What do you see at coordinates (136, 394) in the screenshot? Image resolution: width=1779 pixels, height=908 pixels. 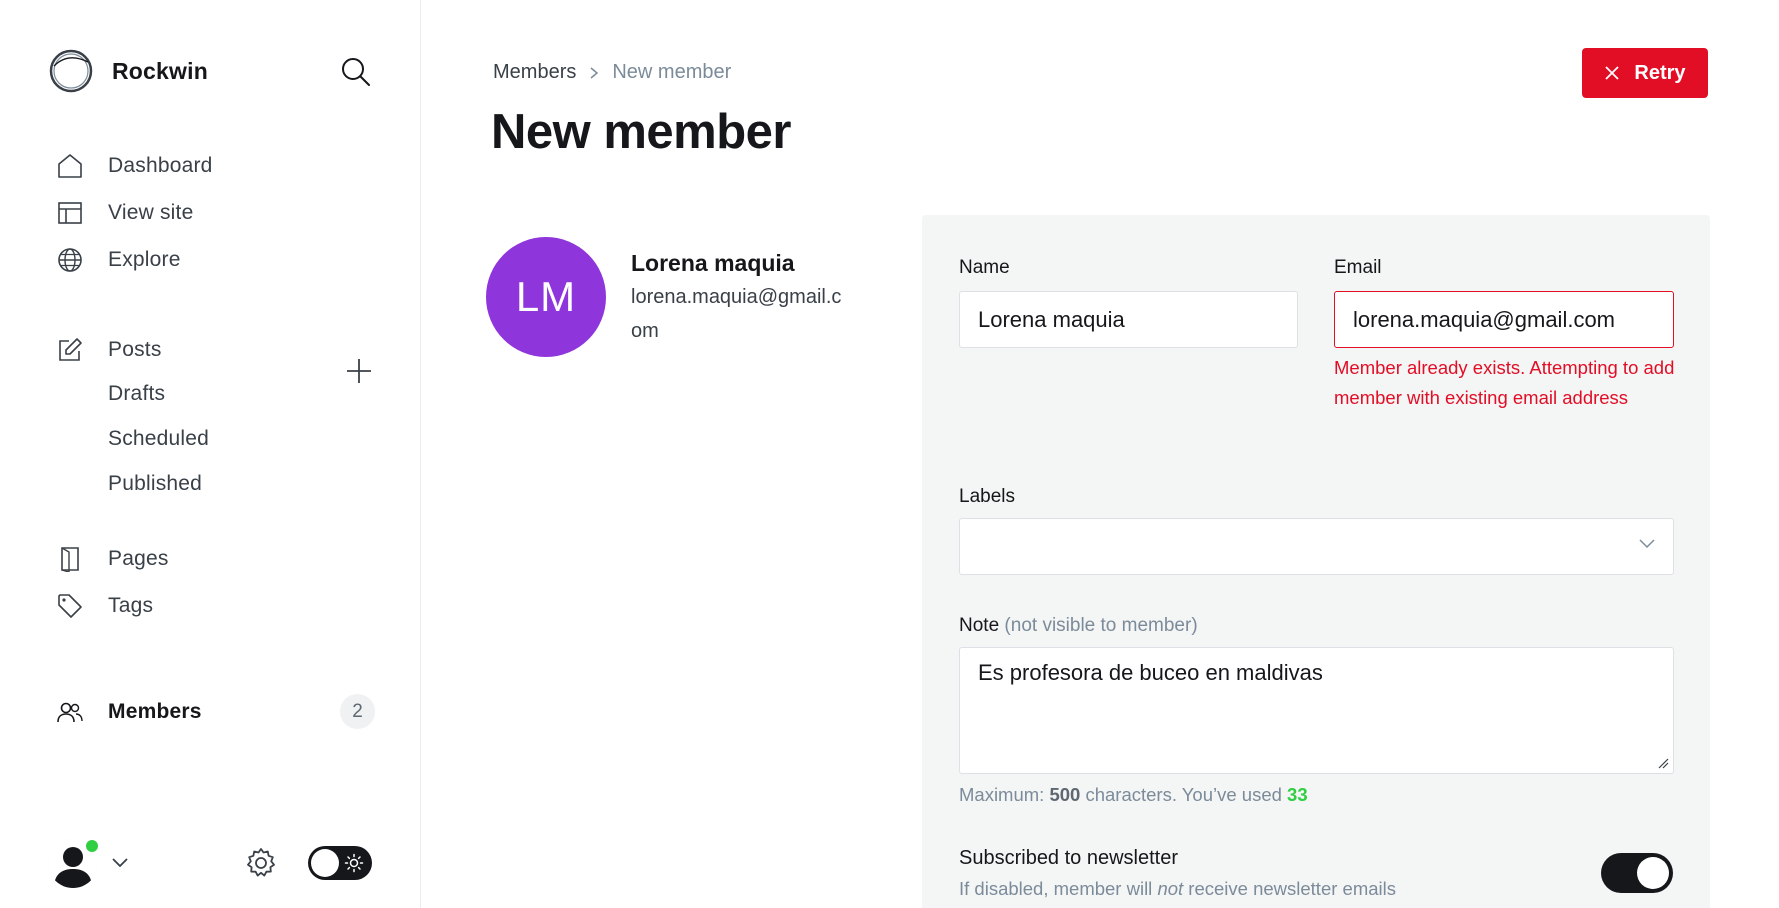 I see `sidebar-item-drafts: Drafts` at bounding box center [136, 394].